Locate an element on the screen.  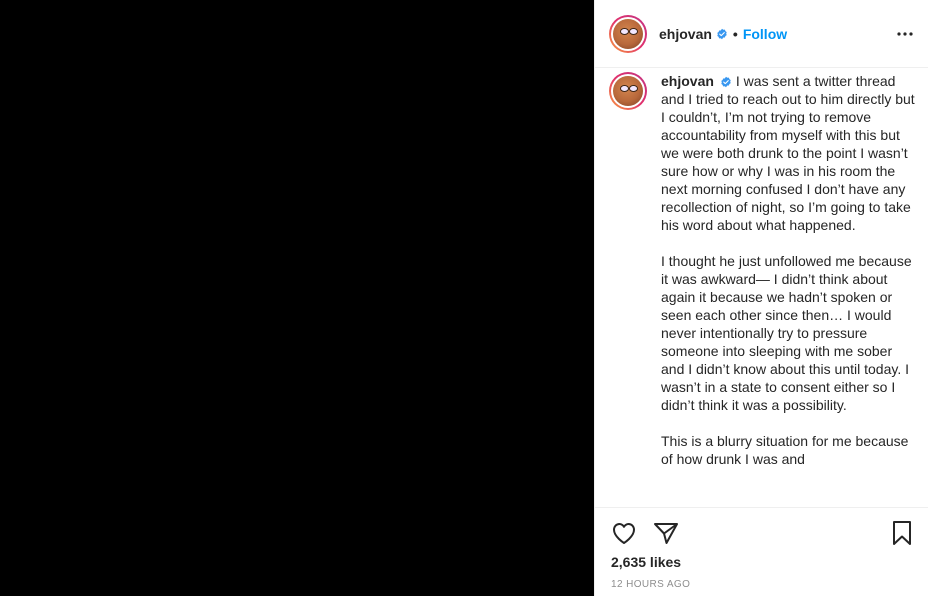
caption-username-link: ehjovan is located at coordinates (687, 81).